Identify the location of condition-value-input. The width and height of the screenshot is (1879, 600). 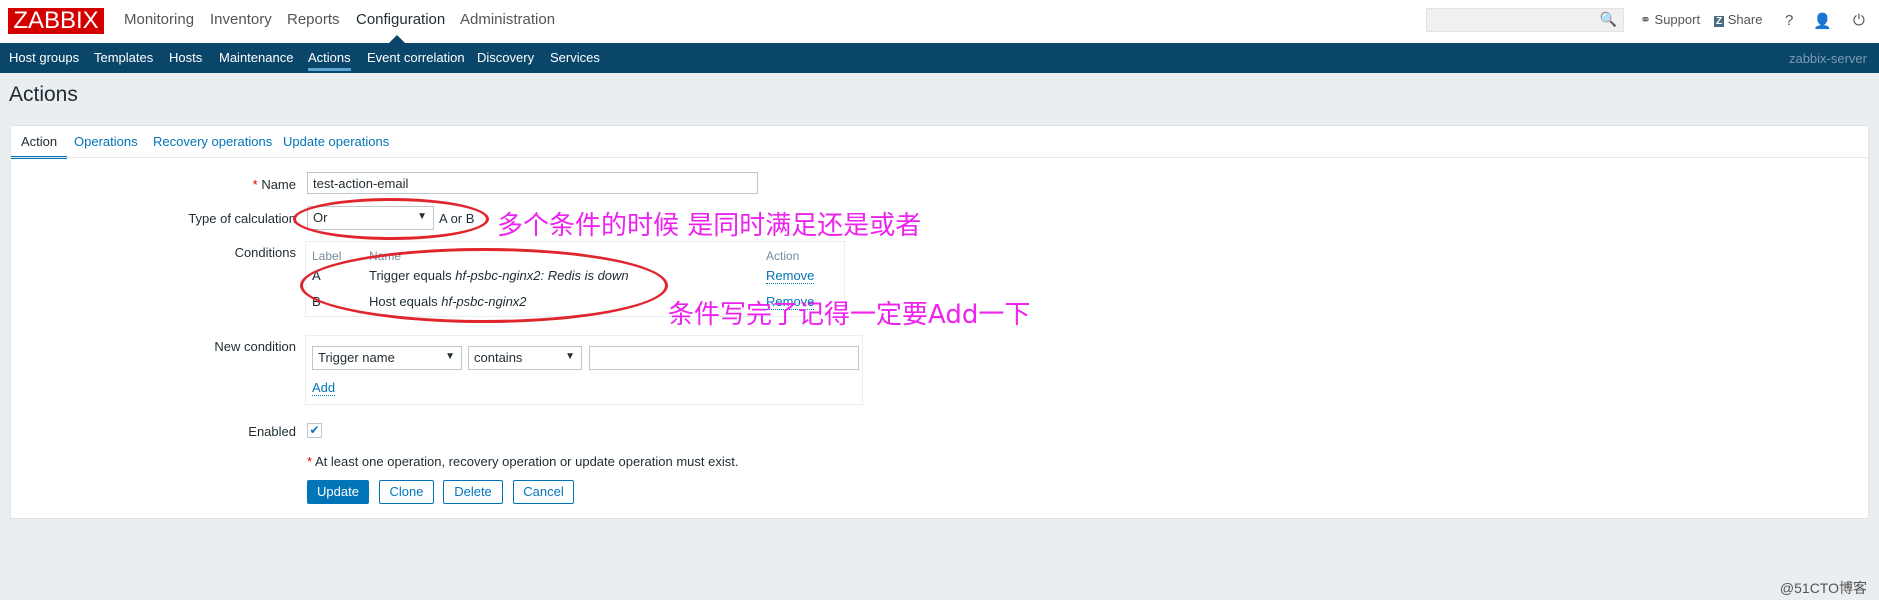
(724, 358).